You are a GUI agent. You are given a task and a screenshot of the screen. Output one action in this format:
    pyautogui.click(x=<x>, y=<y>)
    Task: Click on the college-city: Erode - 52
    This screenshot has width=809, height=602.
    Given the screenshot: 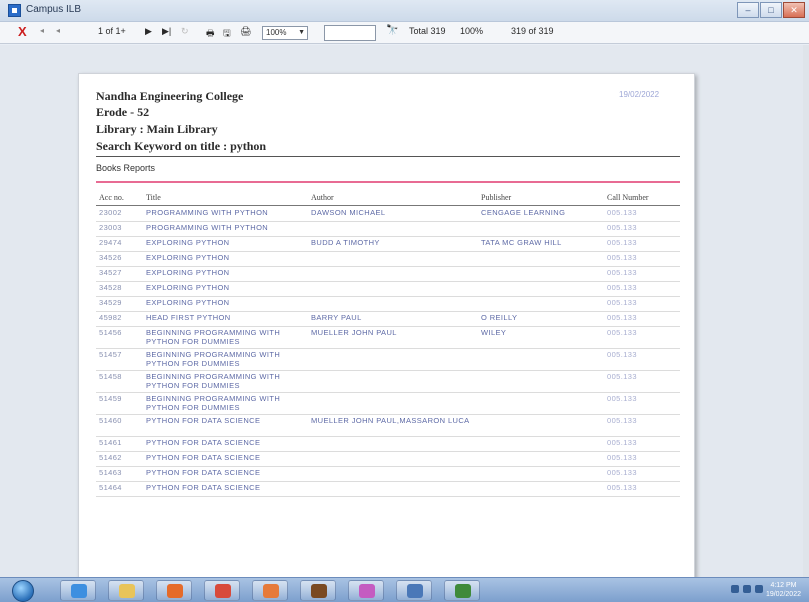 What is the action you would take?
    pyautogui.click(x=123, y=112)
    